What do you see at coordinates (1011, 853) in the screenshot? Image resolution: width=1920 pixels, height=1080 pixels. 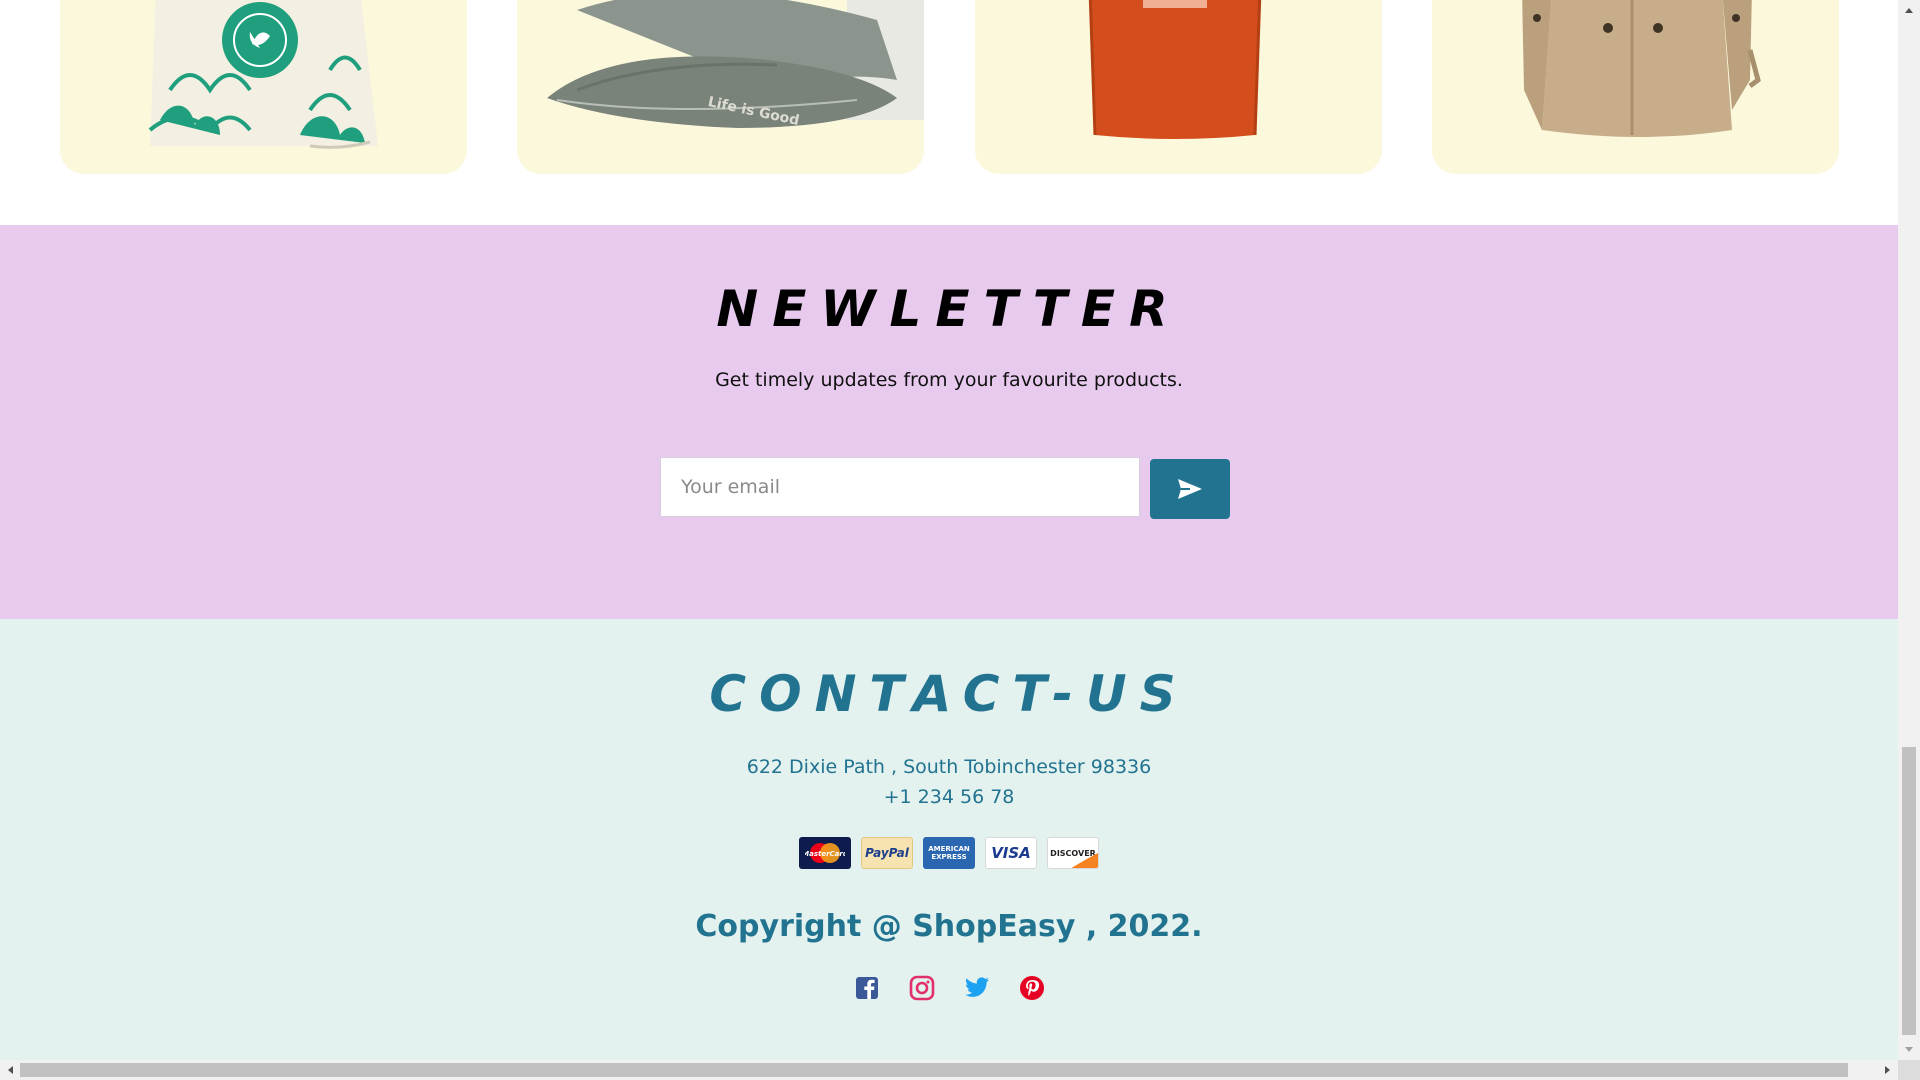 I see `visa-icon: VISA` at bounding box center [1011, 853].